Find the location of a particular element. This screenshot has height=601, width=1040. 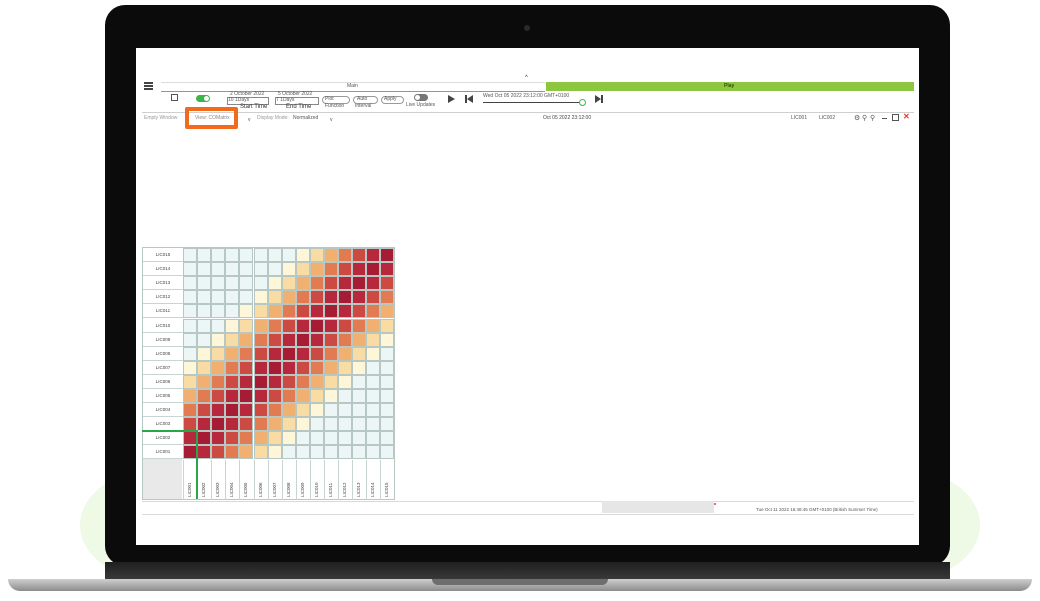

timeline-slider is located at coordinates (534, 102).